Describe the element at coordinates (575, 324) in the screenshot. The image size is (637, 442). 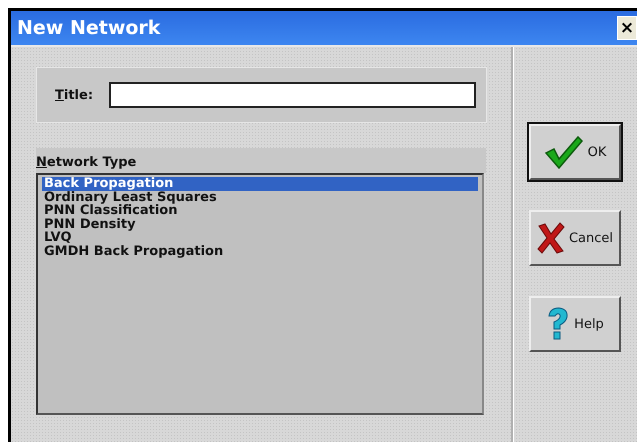
I see `help-button: Help` at that location.